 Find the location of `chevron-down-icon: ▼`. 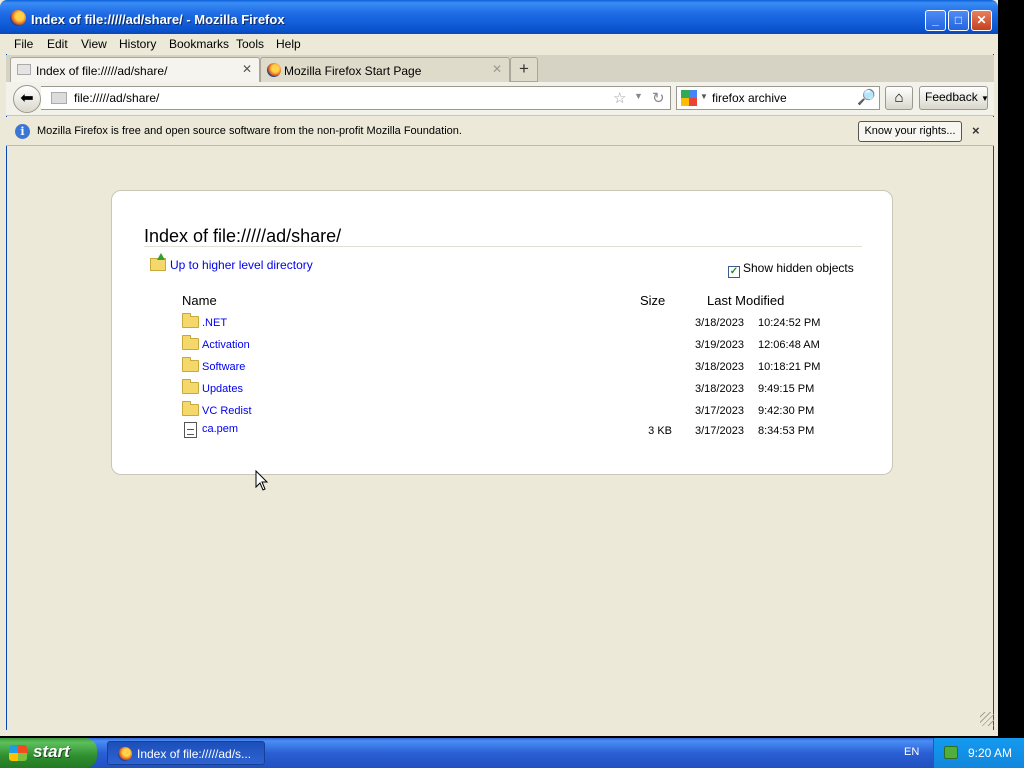

chevron-down-icon: ▼ is located at coordinates (985, 98).